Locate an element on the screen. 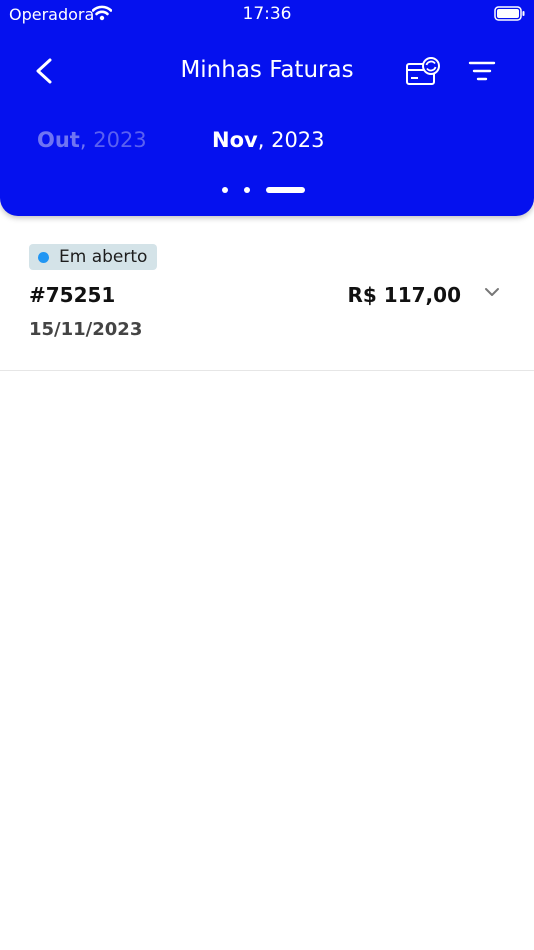 This screenshot has width=534, height=950. status-label: Em aberto is located at coordinates (103, 257).